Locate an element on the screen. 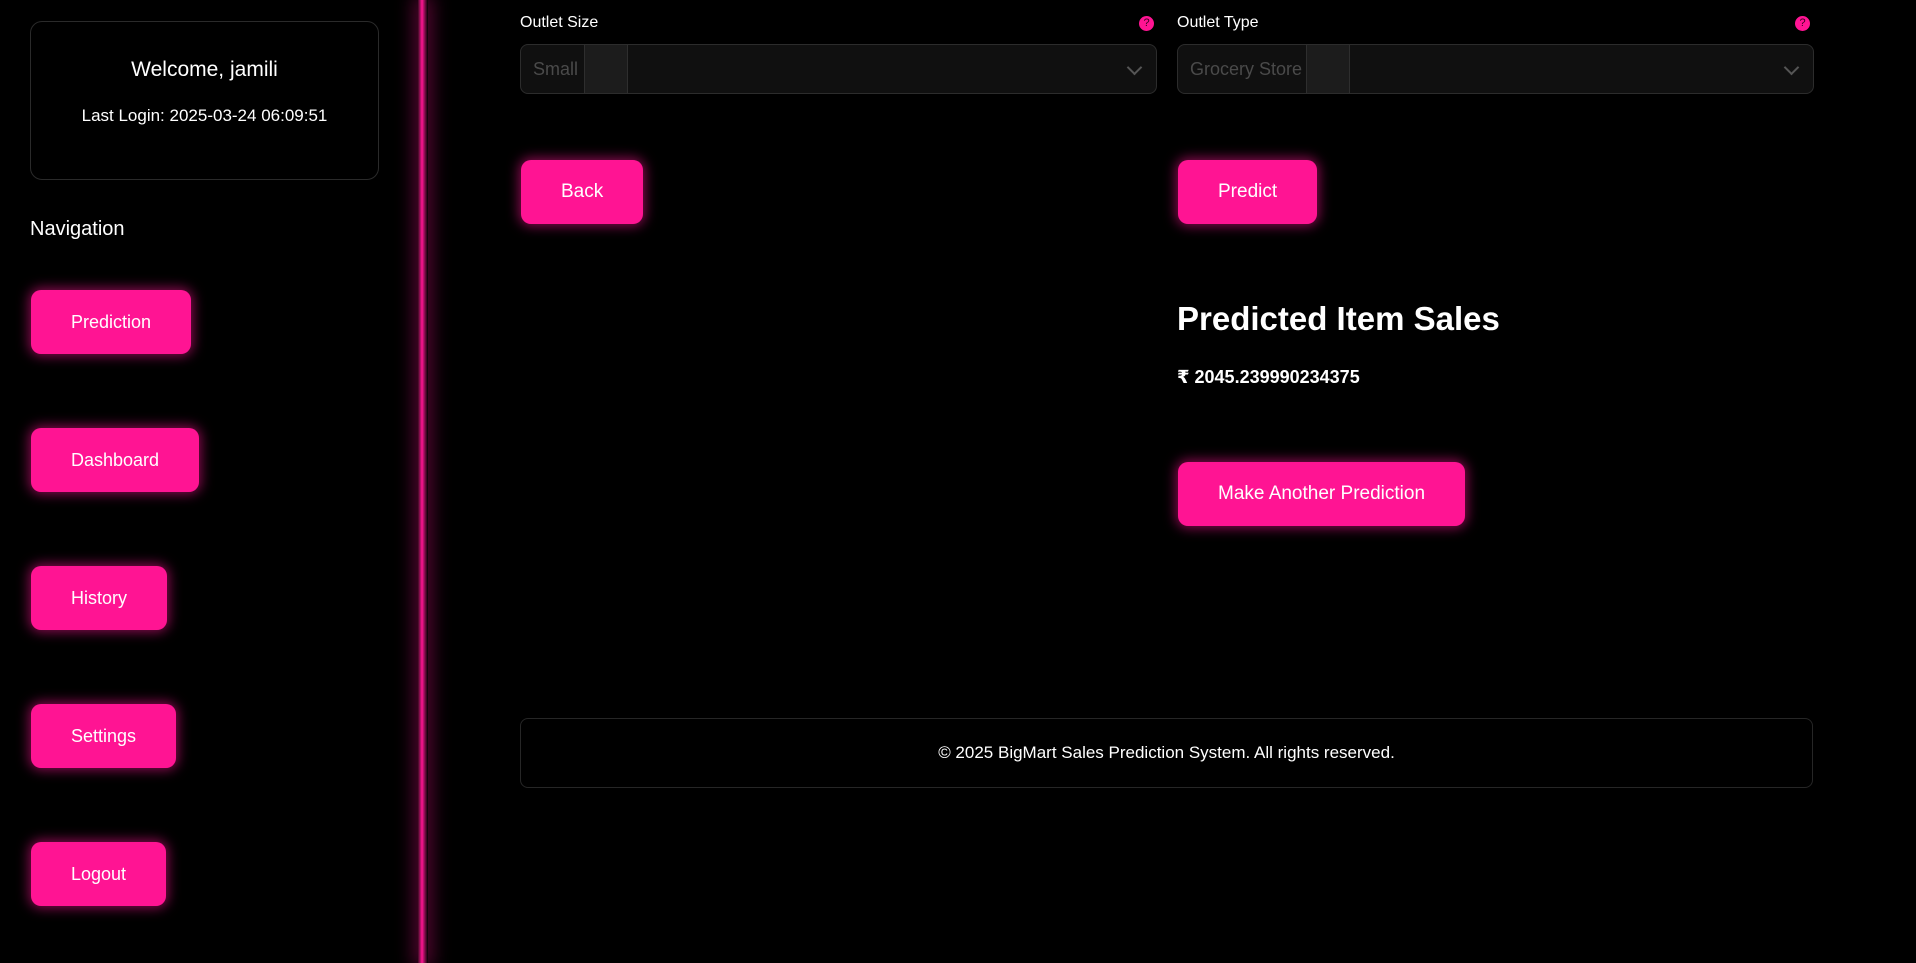 The image size is (1916, 963). outlet-type-value: Grocery Store is located at coordinates (1246, 69).